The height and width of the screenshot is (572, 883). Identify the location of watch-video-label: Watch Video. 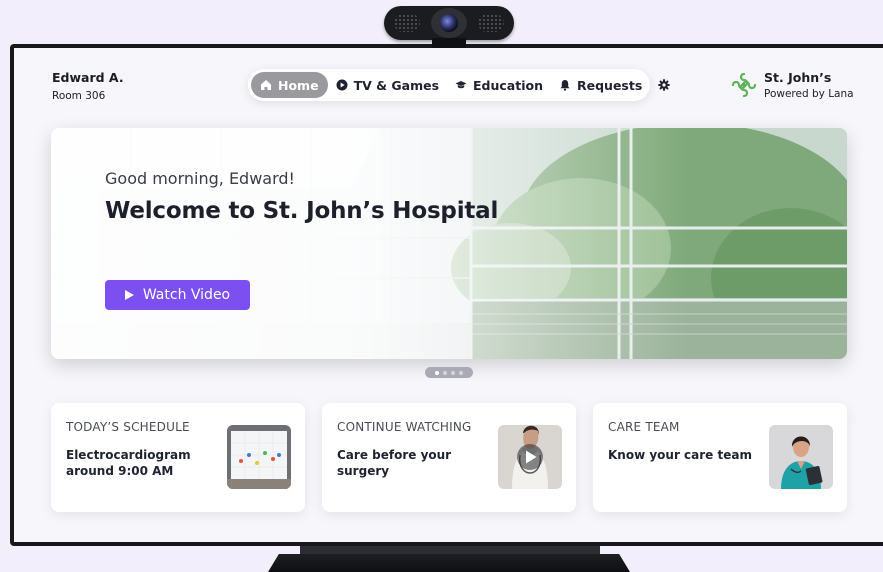
(186, 295).